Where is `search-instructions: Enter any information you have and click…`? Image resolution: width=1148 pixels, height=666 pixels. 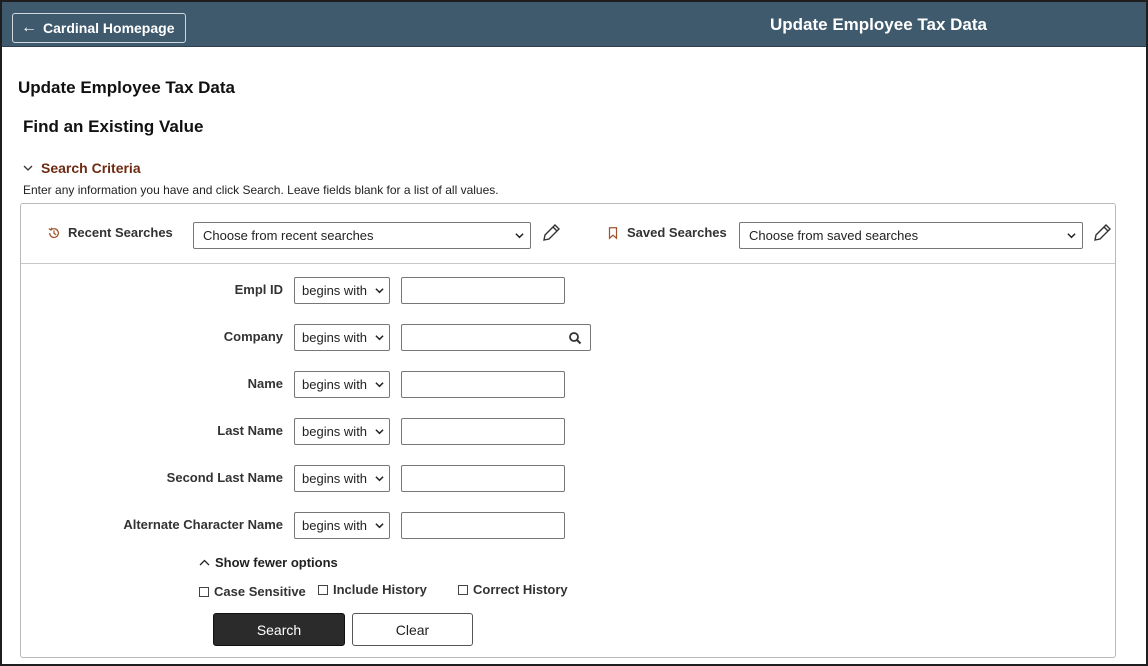 search-instructions: Enter any information you have and click… is located at coordinates (261, 190).